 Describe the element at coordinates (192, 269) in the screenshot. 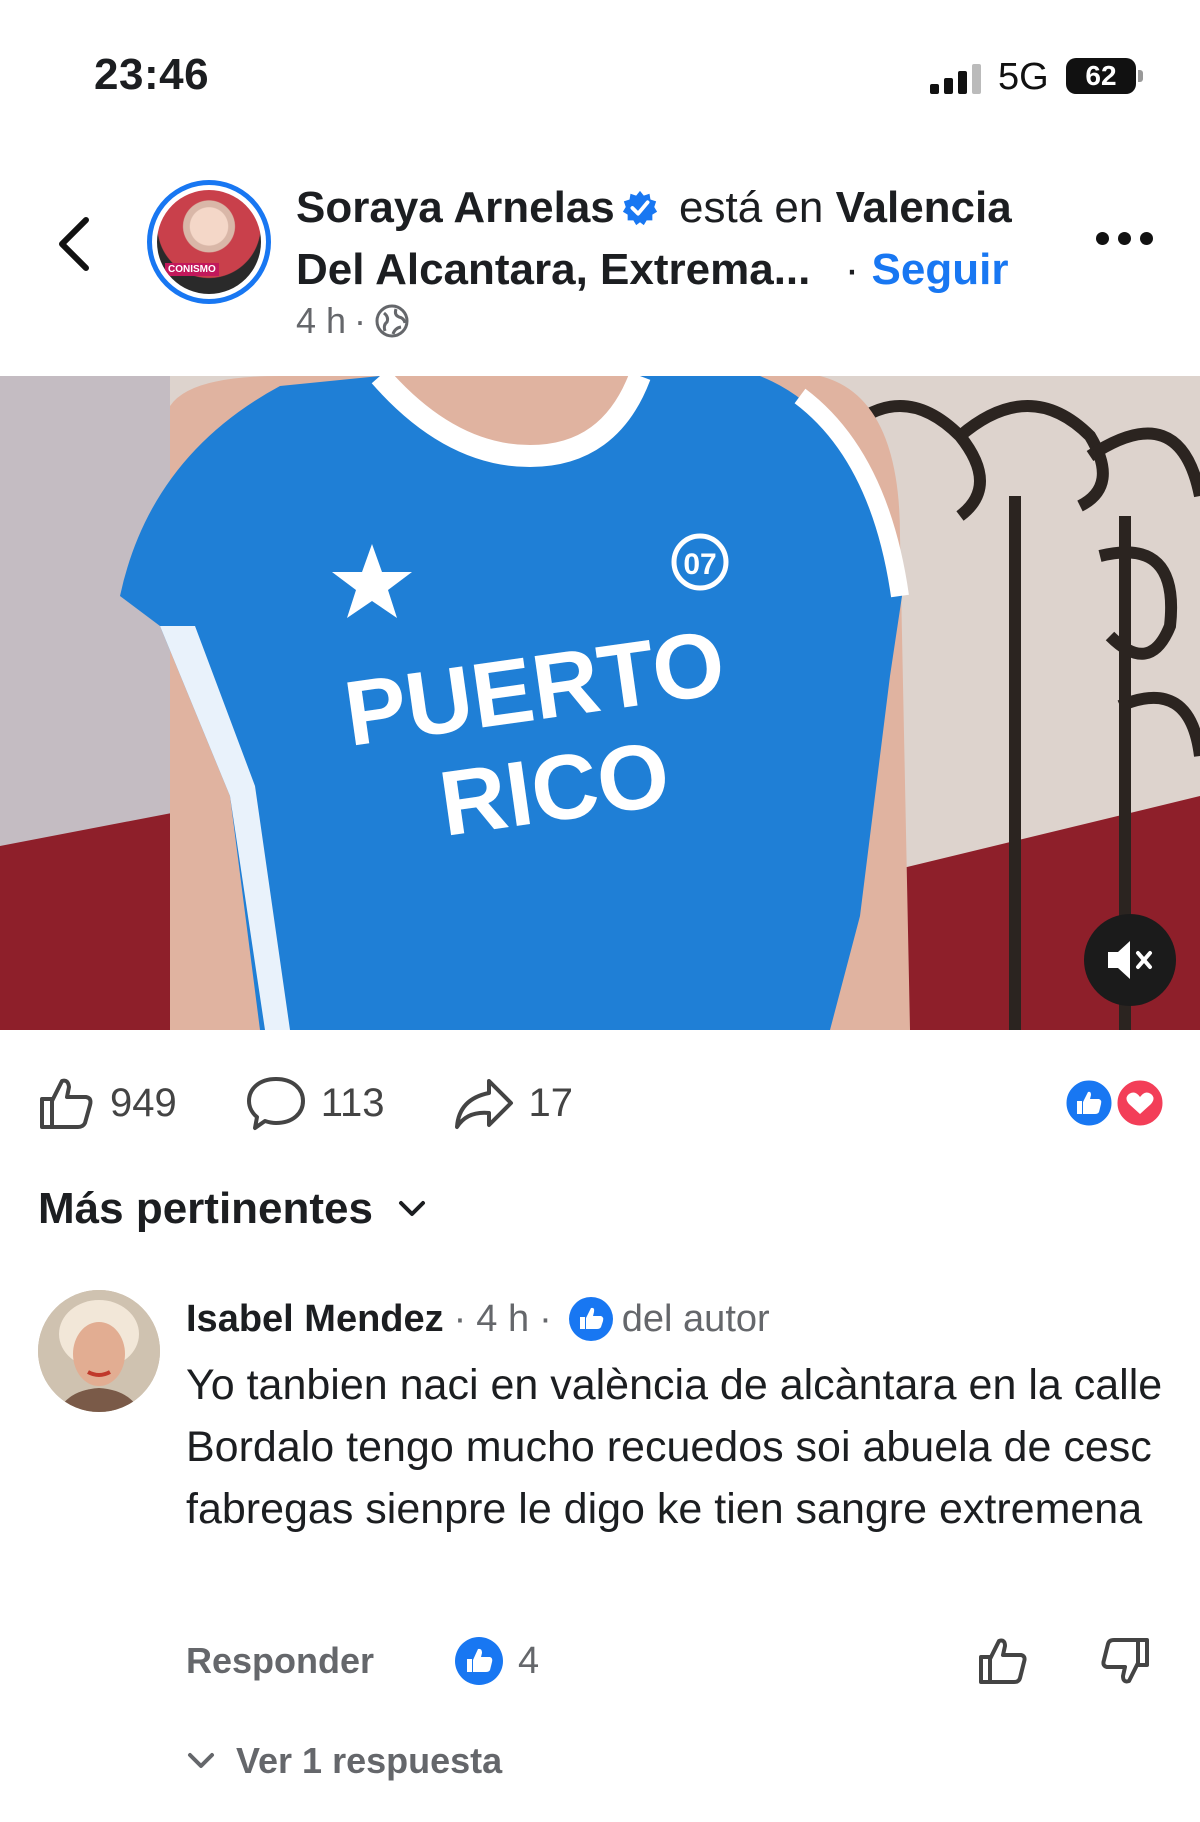

I see `avatar-tag: CONISMO` at that location.